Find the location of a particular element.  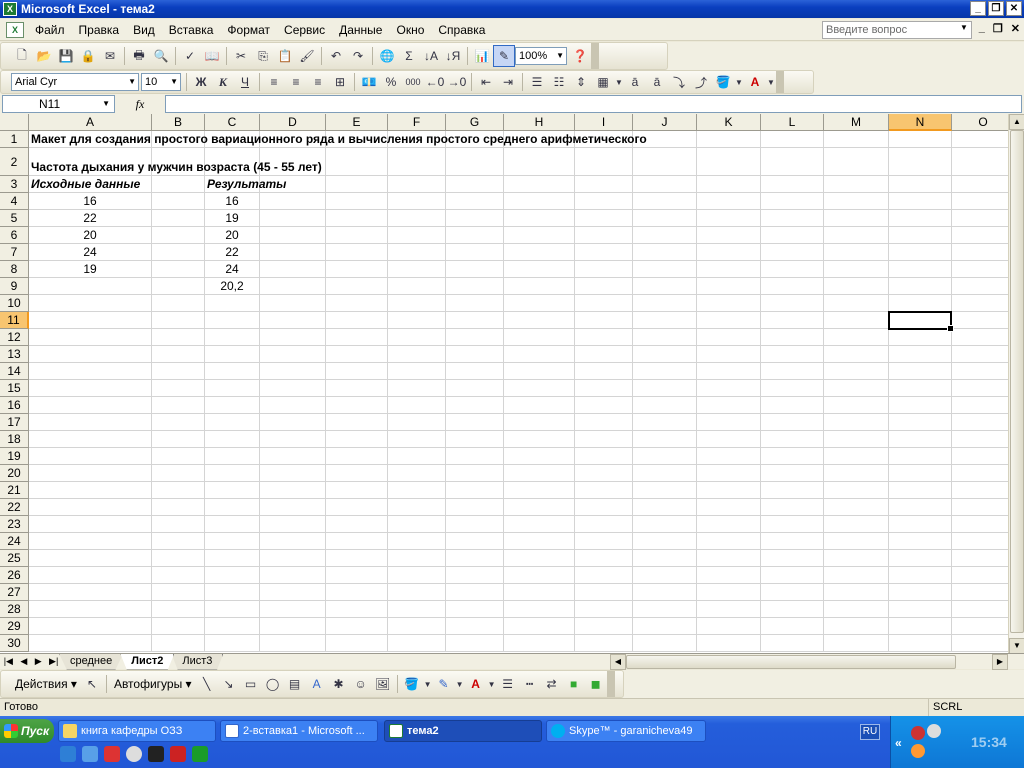

cell-K26 is located at coordinates (729, 575).